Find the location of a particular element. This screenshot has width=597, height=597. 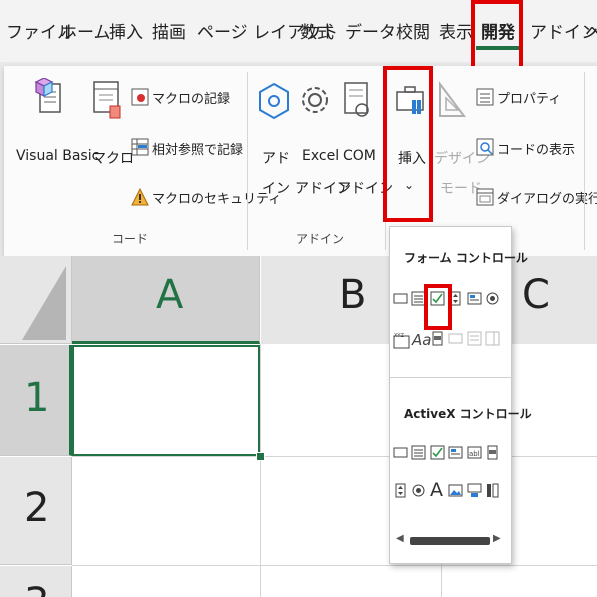

record-macro-label: マクロの記録 is located at coordinates (191, 99).